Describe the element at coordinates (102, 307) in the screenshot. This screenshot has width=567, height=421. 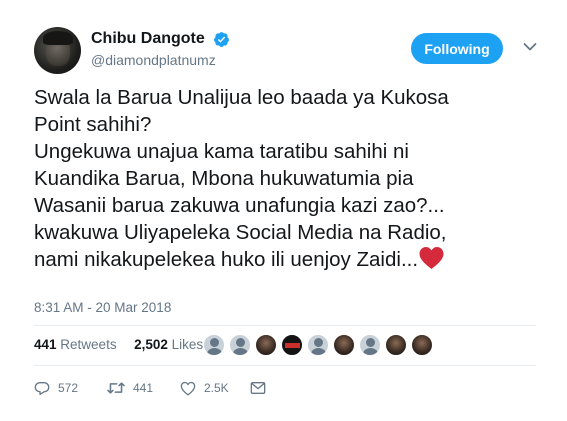
I see `tweet-timestamp: 8:31 AM - 20 Mar 2018` at that location.